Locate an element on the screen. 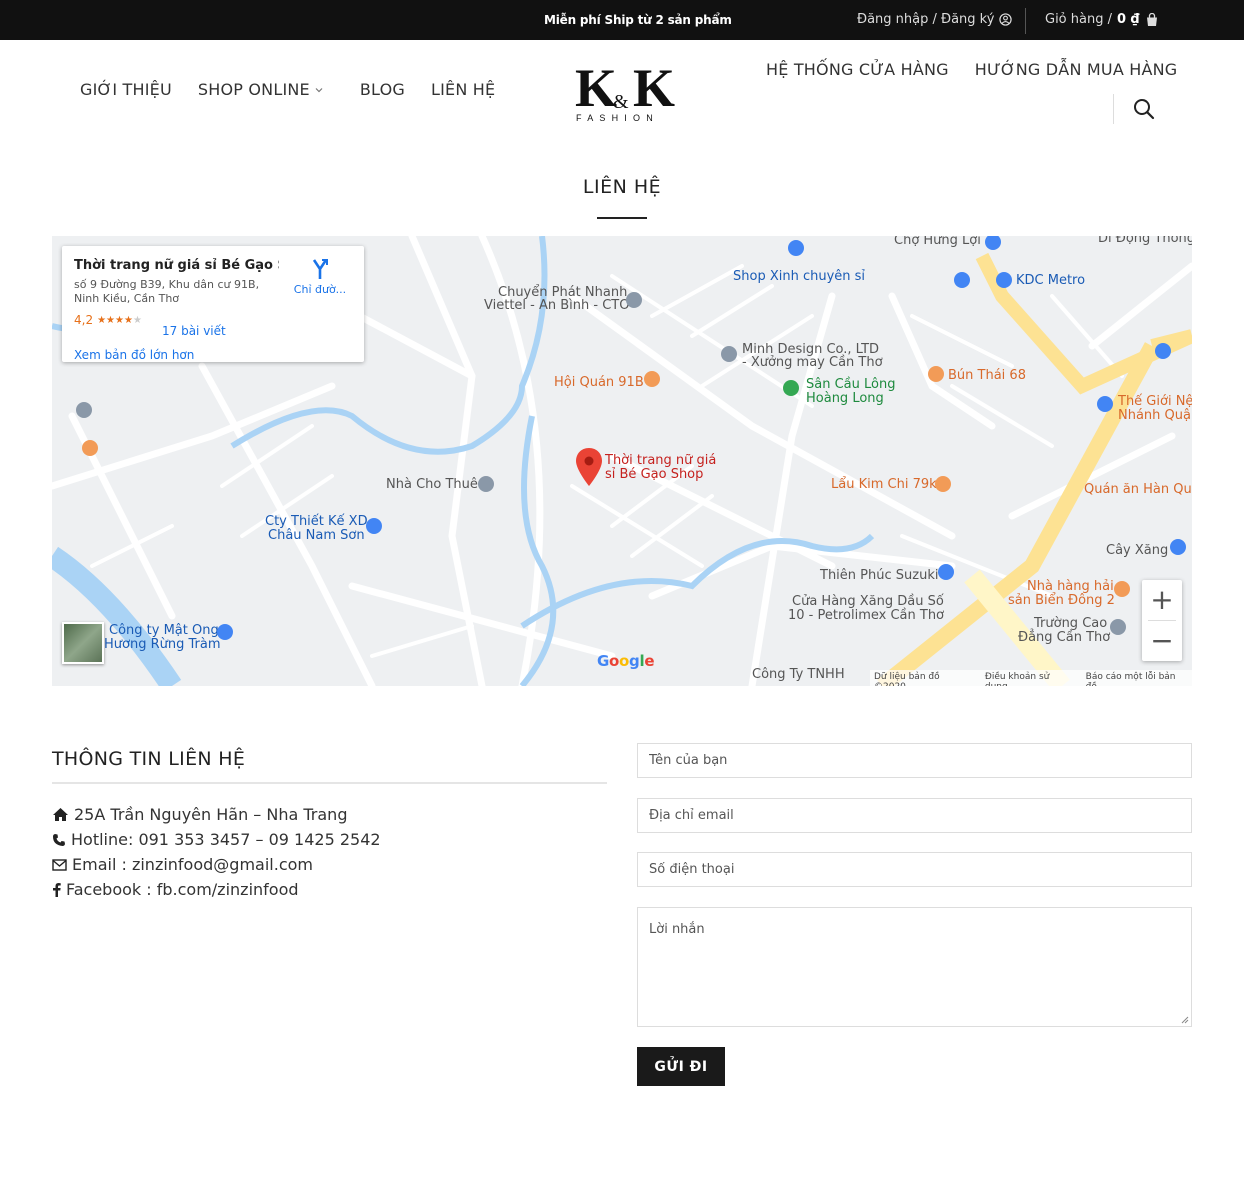 The height and width of the screenshot is (1200, 1244). cart-label: Giỏ hàng / is located at coordinates (1078, 19).